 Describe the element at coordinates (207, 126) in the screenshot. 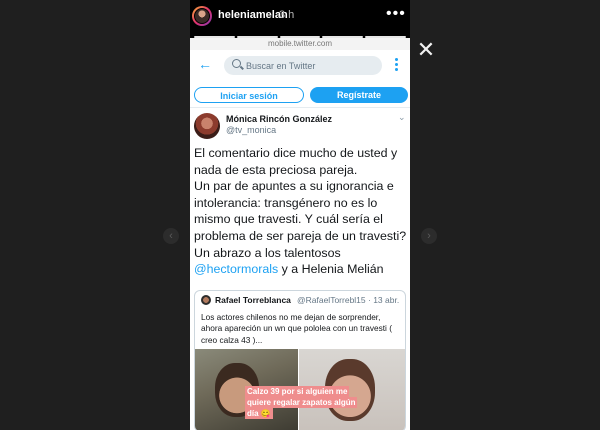

I see `tweet-author-avatar` at that location.